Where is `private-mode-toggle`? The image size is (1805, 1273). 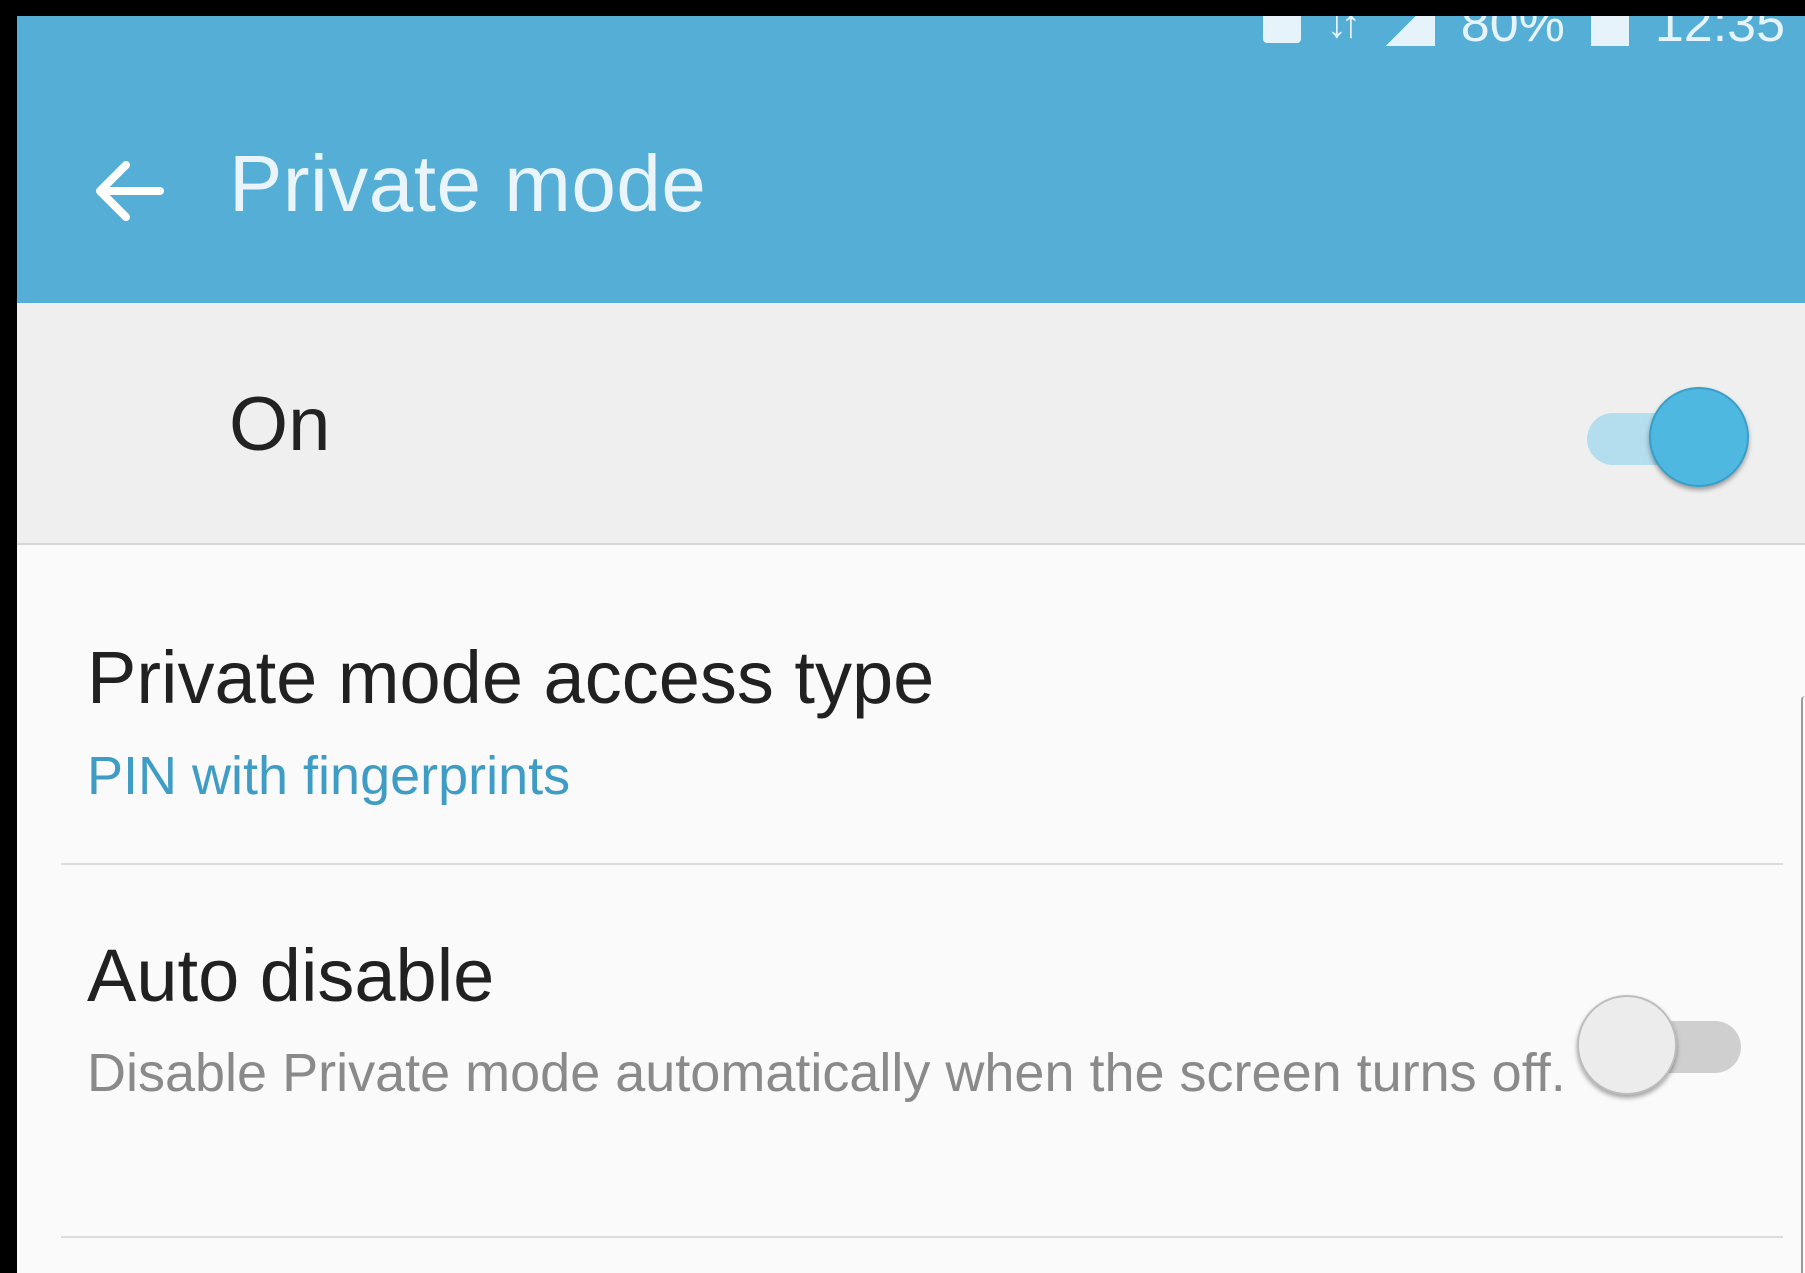 private-mode-toggle is located at coordinates (1664, 439).